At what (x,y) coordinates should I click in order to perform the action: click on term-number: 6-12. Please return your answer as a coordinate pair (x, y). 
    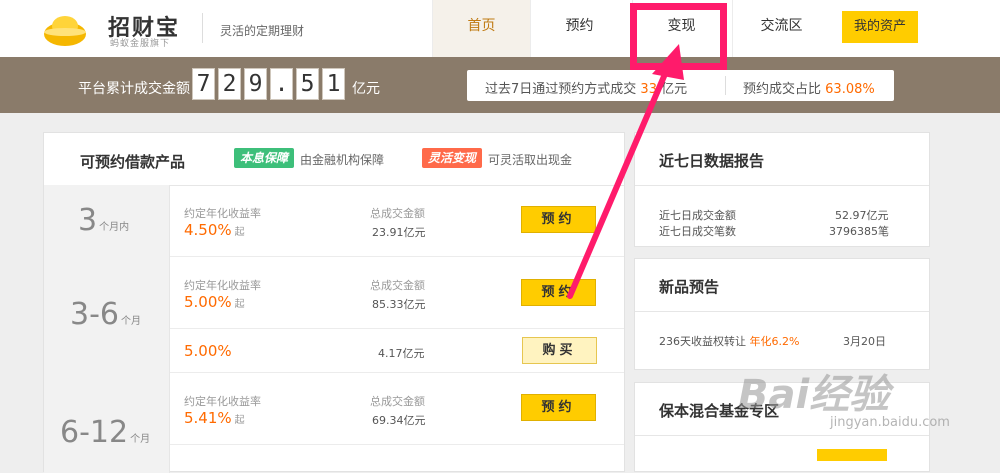
    Looking at the image, I should click on (94, 432).